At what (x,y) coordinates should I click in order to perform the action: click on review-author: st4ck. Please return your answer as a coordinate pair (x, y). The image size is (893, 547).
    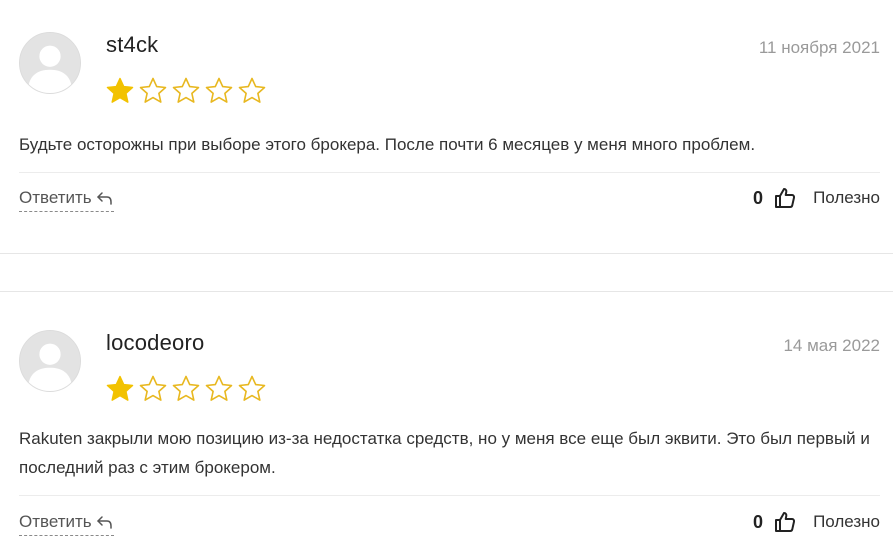
    Looking at the image, I should click on (132, 44).